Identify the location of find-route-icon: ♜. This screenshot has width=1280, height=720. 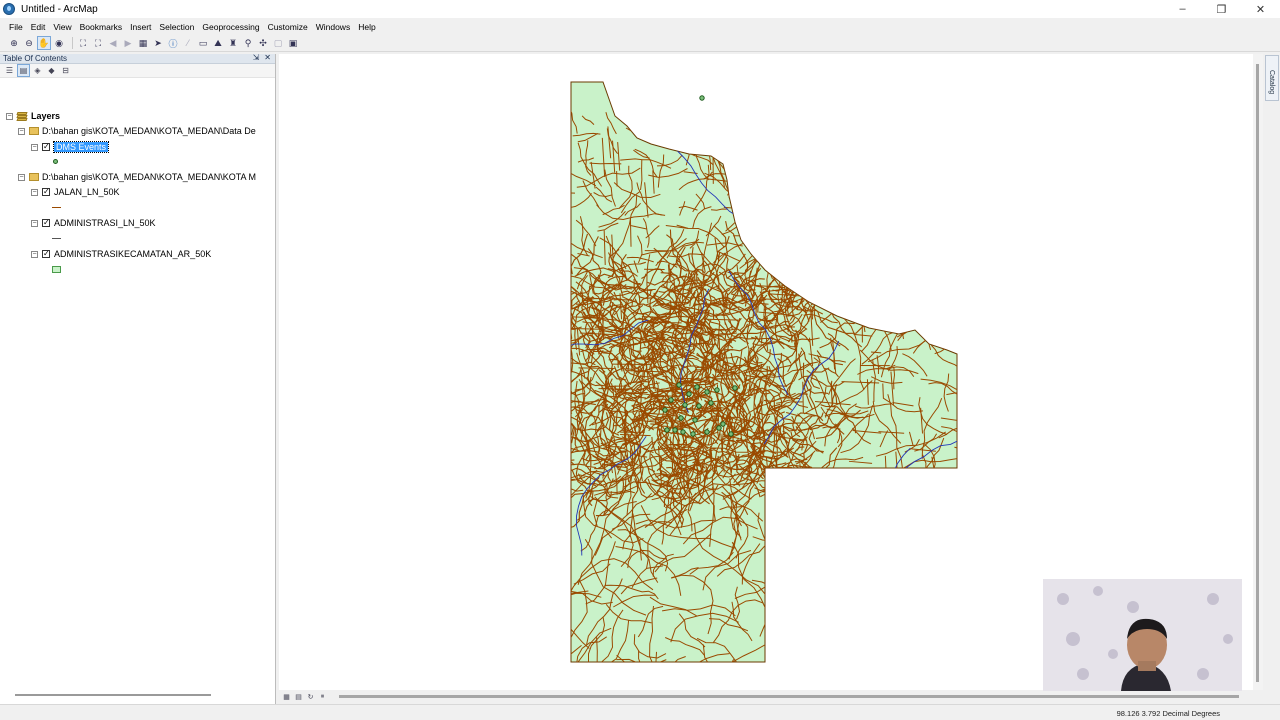
(233, 43).